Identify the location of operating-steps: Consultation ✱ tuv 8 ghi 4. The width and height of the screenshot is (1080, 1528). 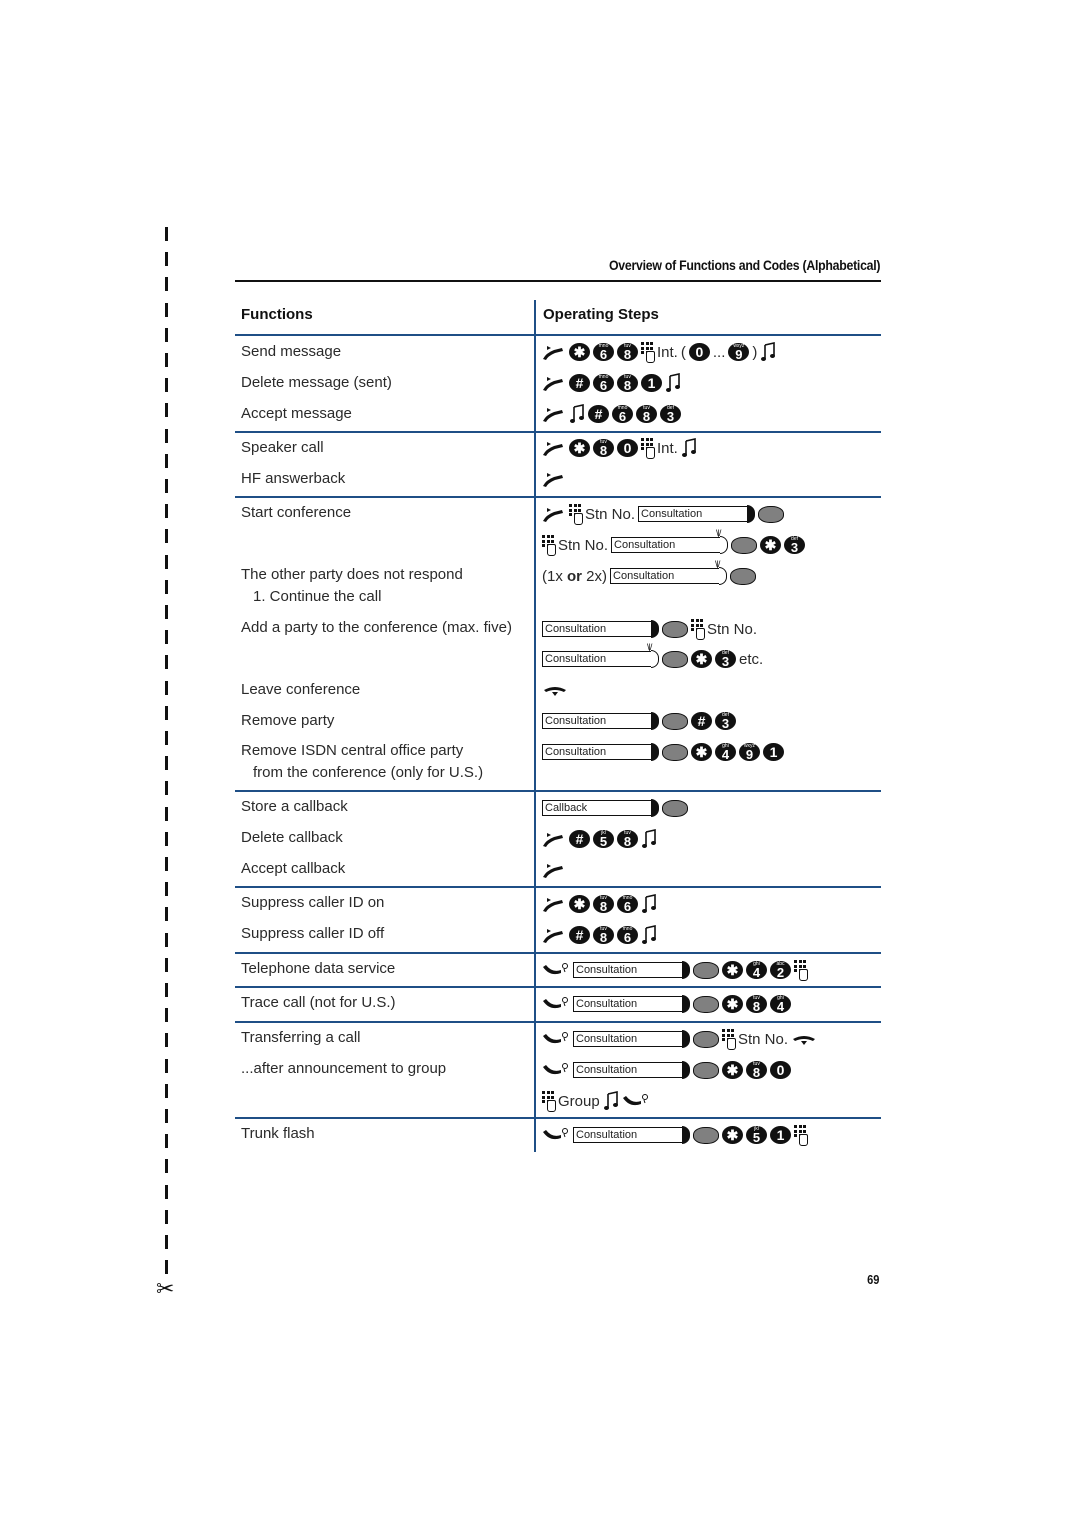
(666, 1004).